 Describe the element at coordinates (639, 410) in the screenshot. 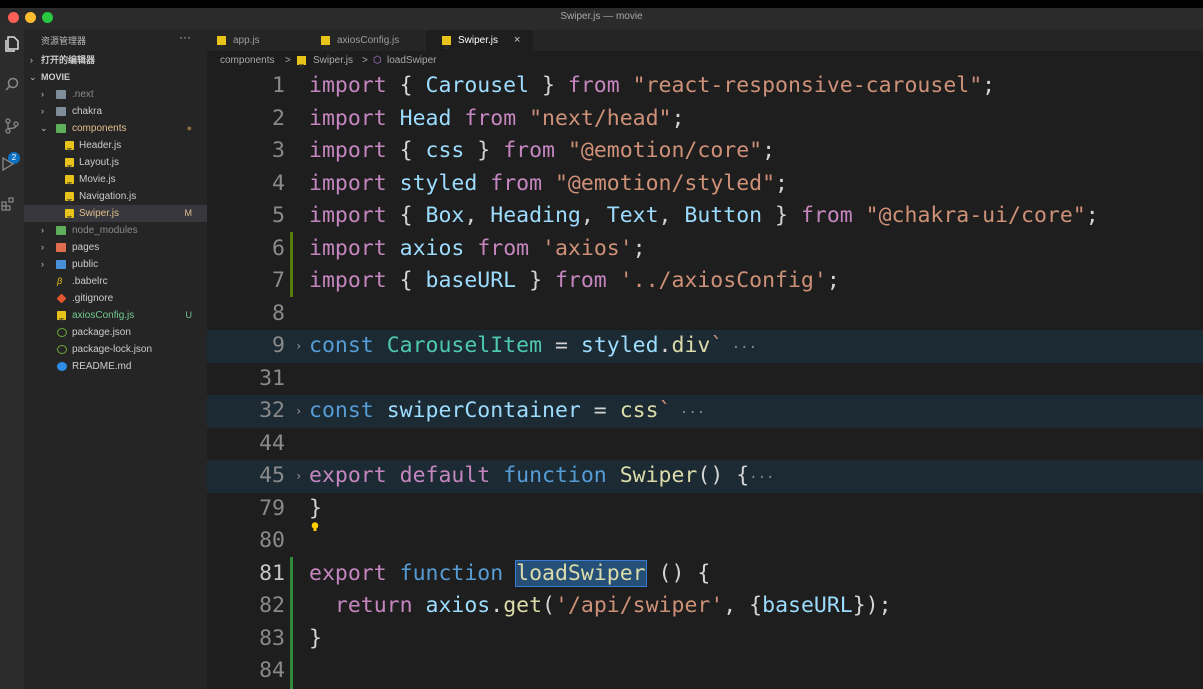

I see `code-token: css` at that location.